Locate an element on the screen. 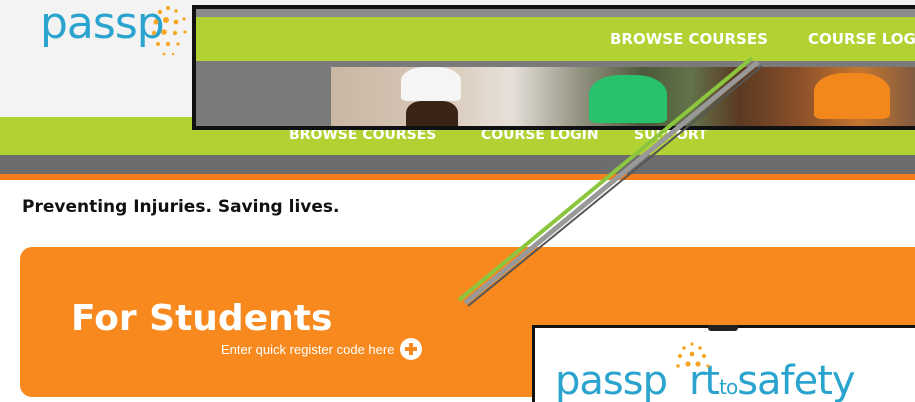 The width and height of the screenshot is (915, 402). orange-hard-hat is located at coordinates (852, 96).